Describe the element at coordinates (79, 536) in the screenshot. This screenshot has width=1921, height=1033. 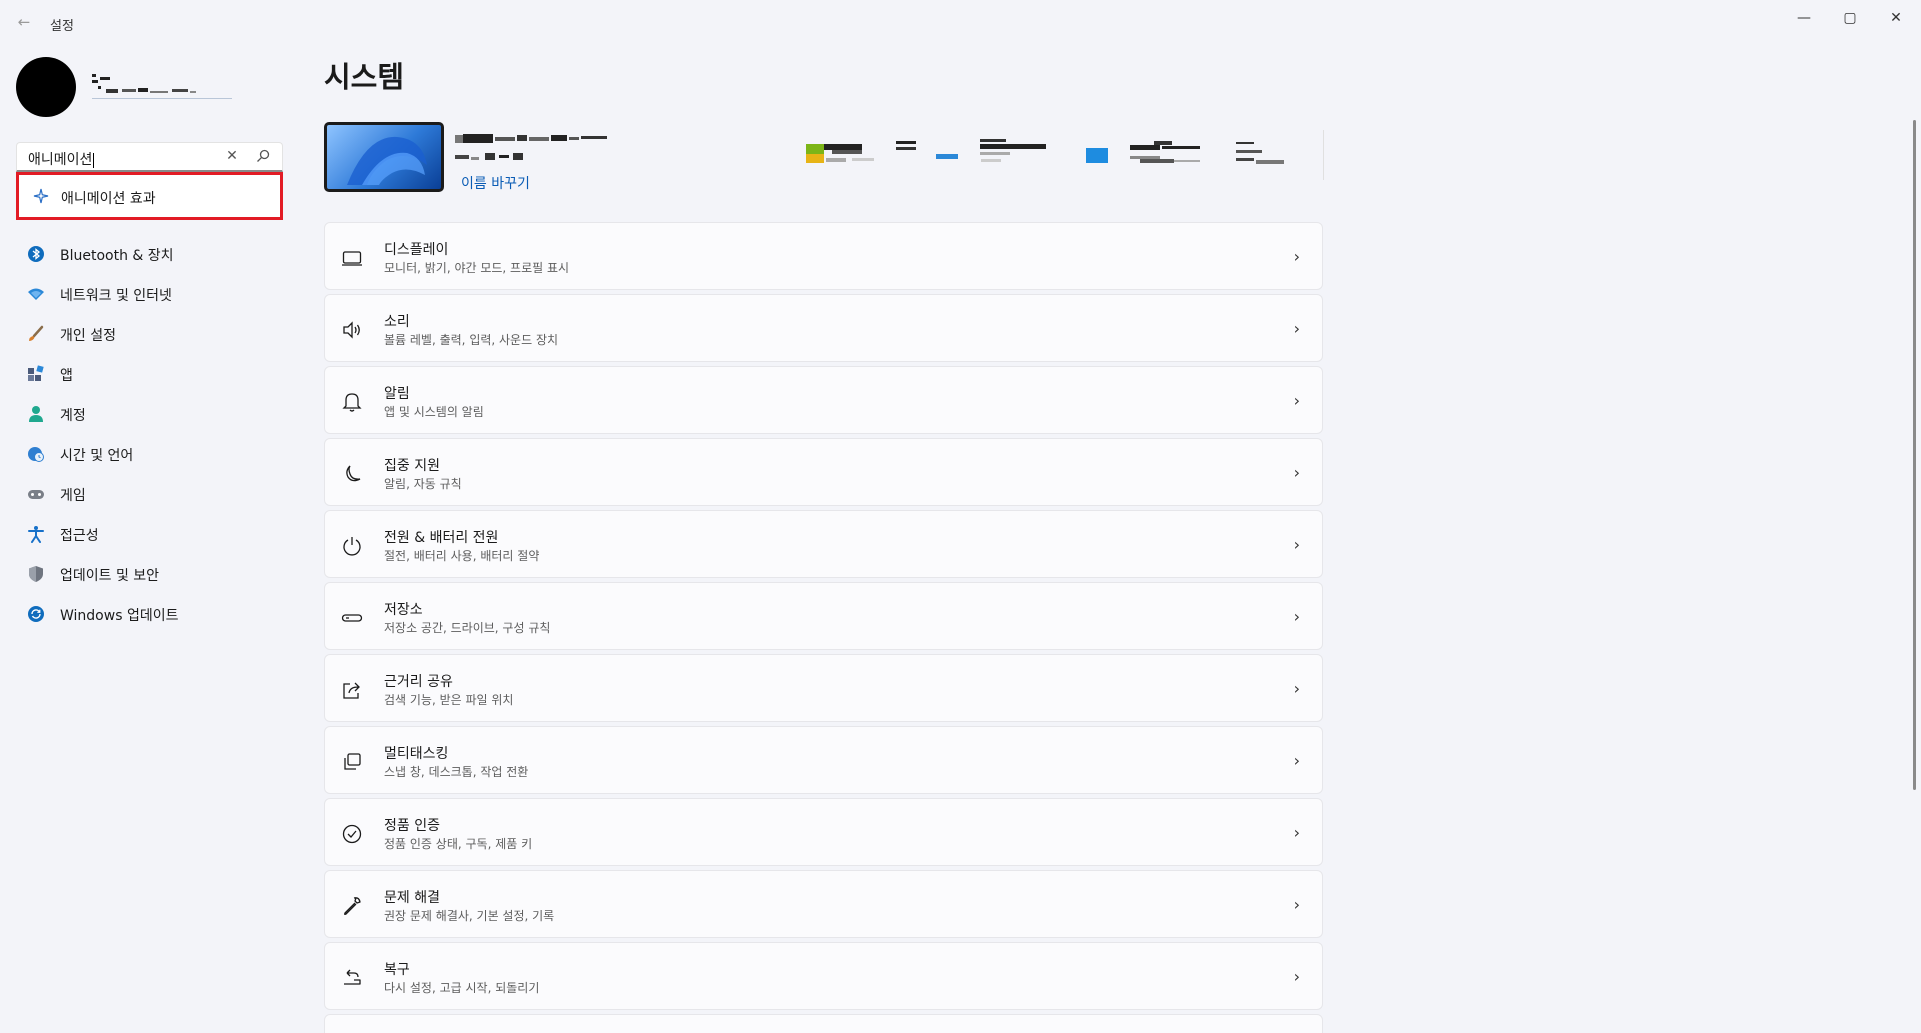
I see `sidebar-item-label: 접근성` at that location.